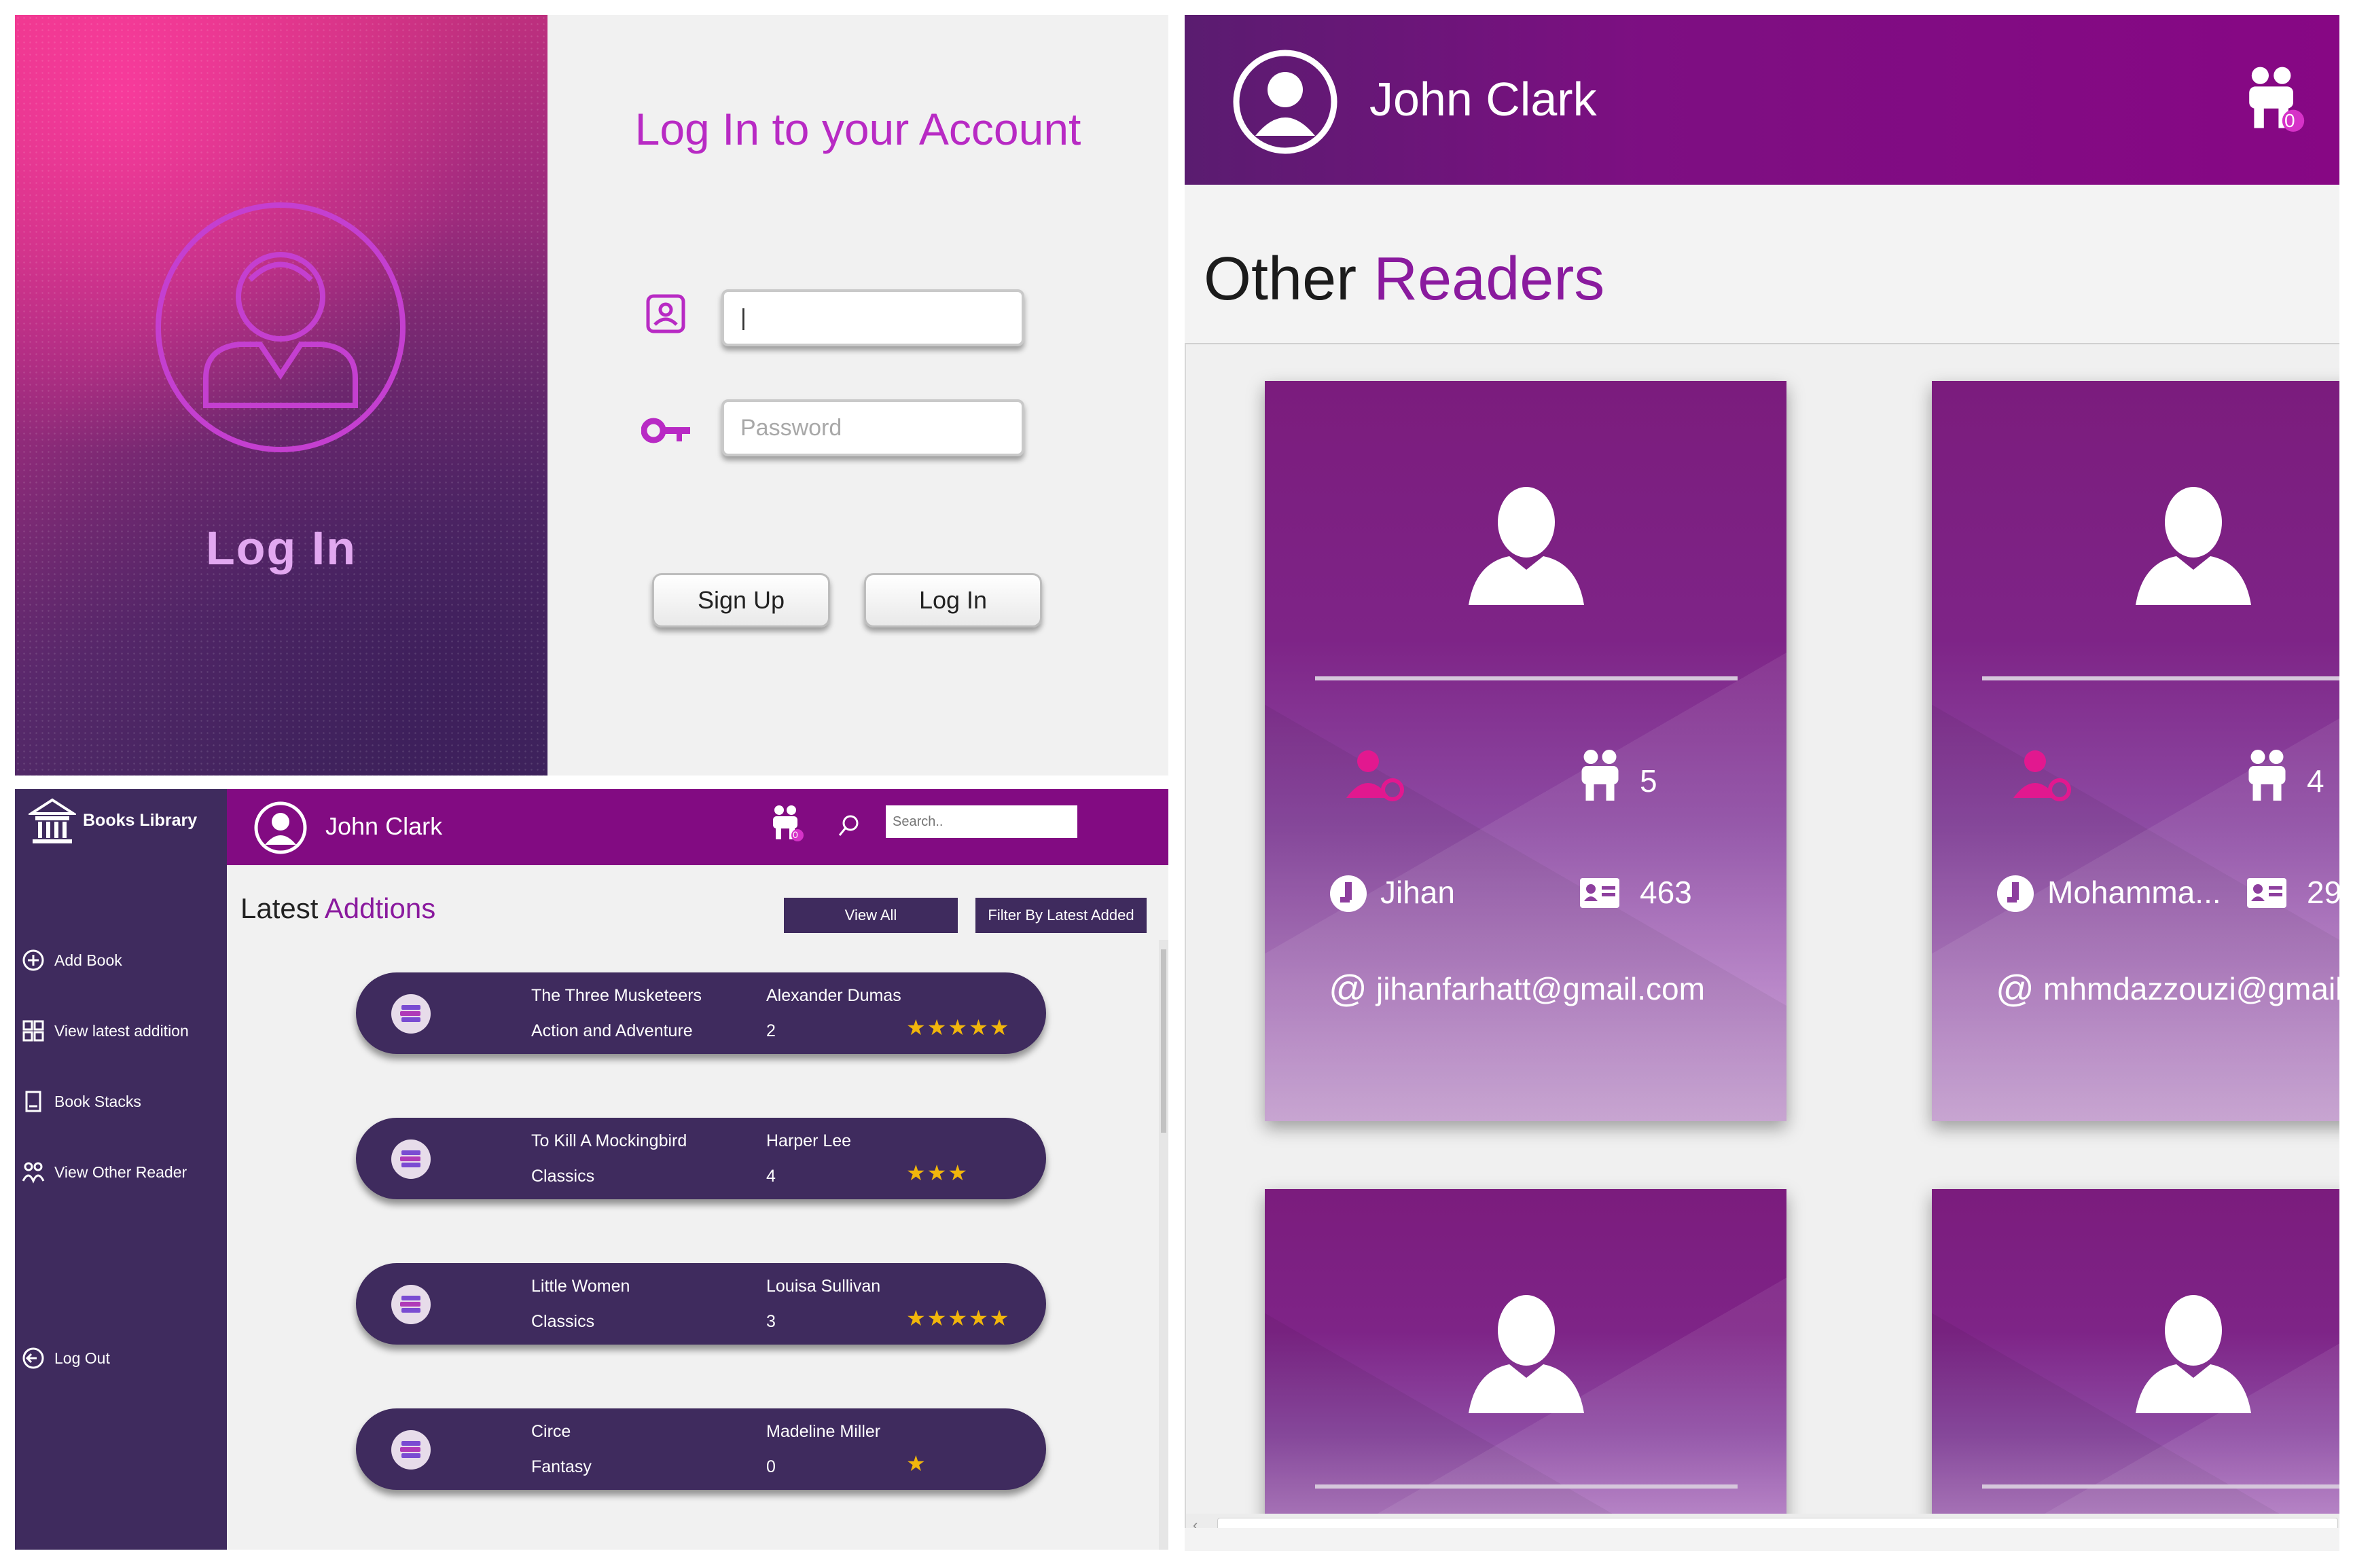  What do you see at coordinates (701, 1449) in the screenshot?
I see `book-row: Circe Fantasy Madeline Miller 0 ★` at bounding box center [701, 1449].